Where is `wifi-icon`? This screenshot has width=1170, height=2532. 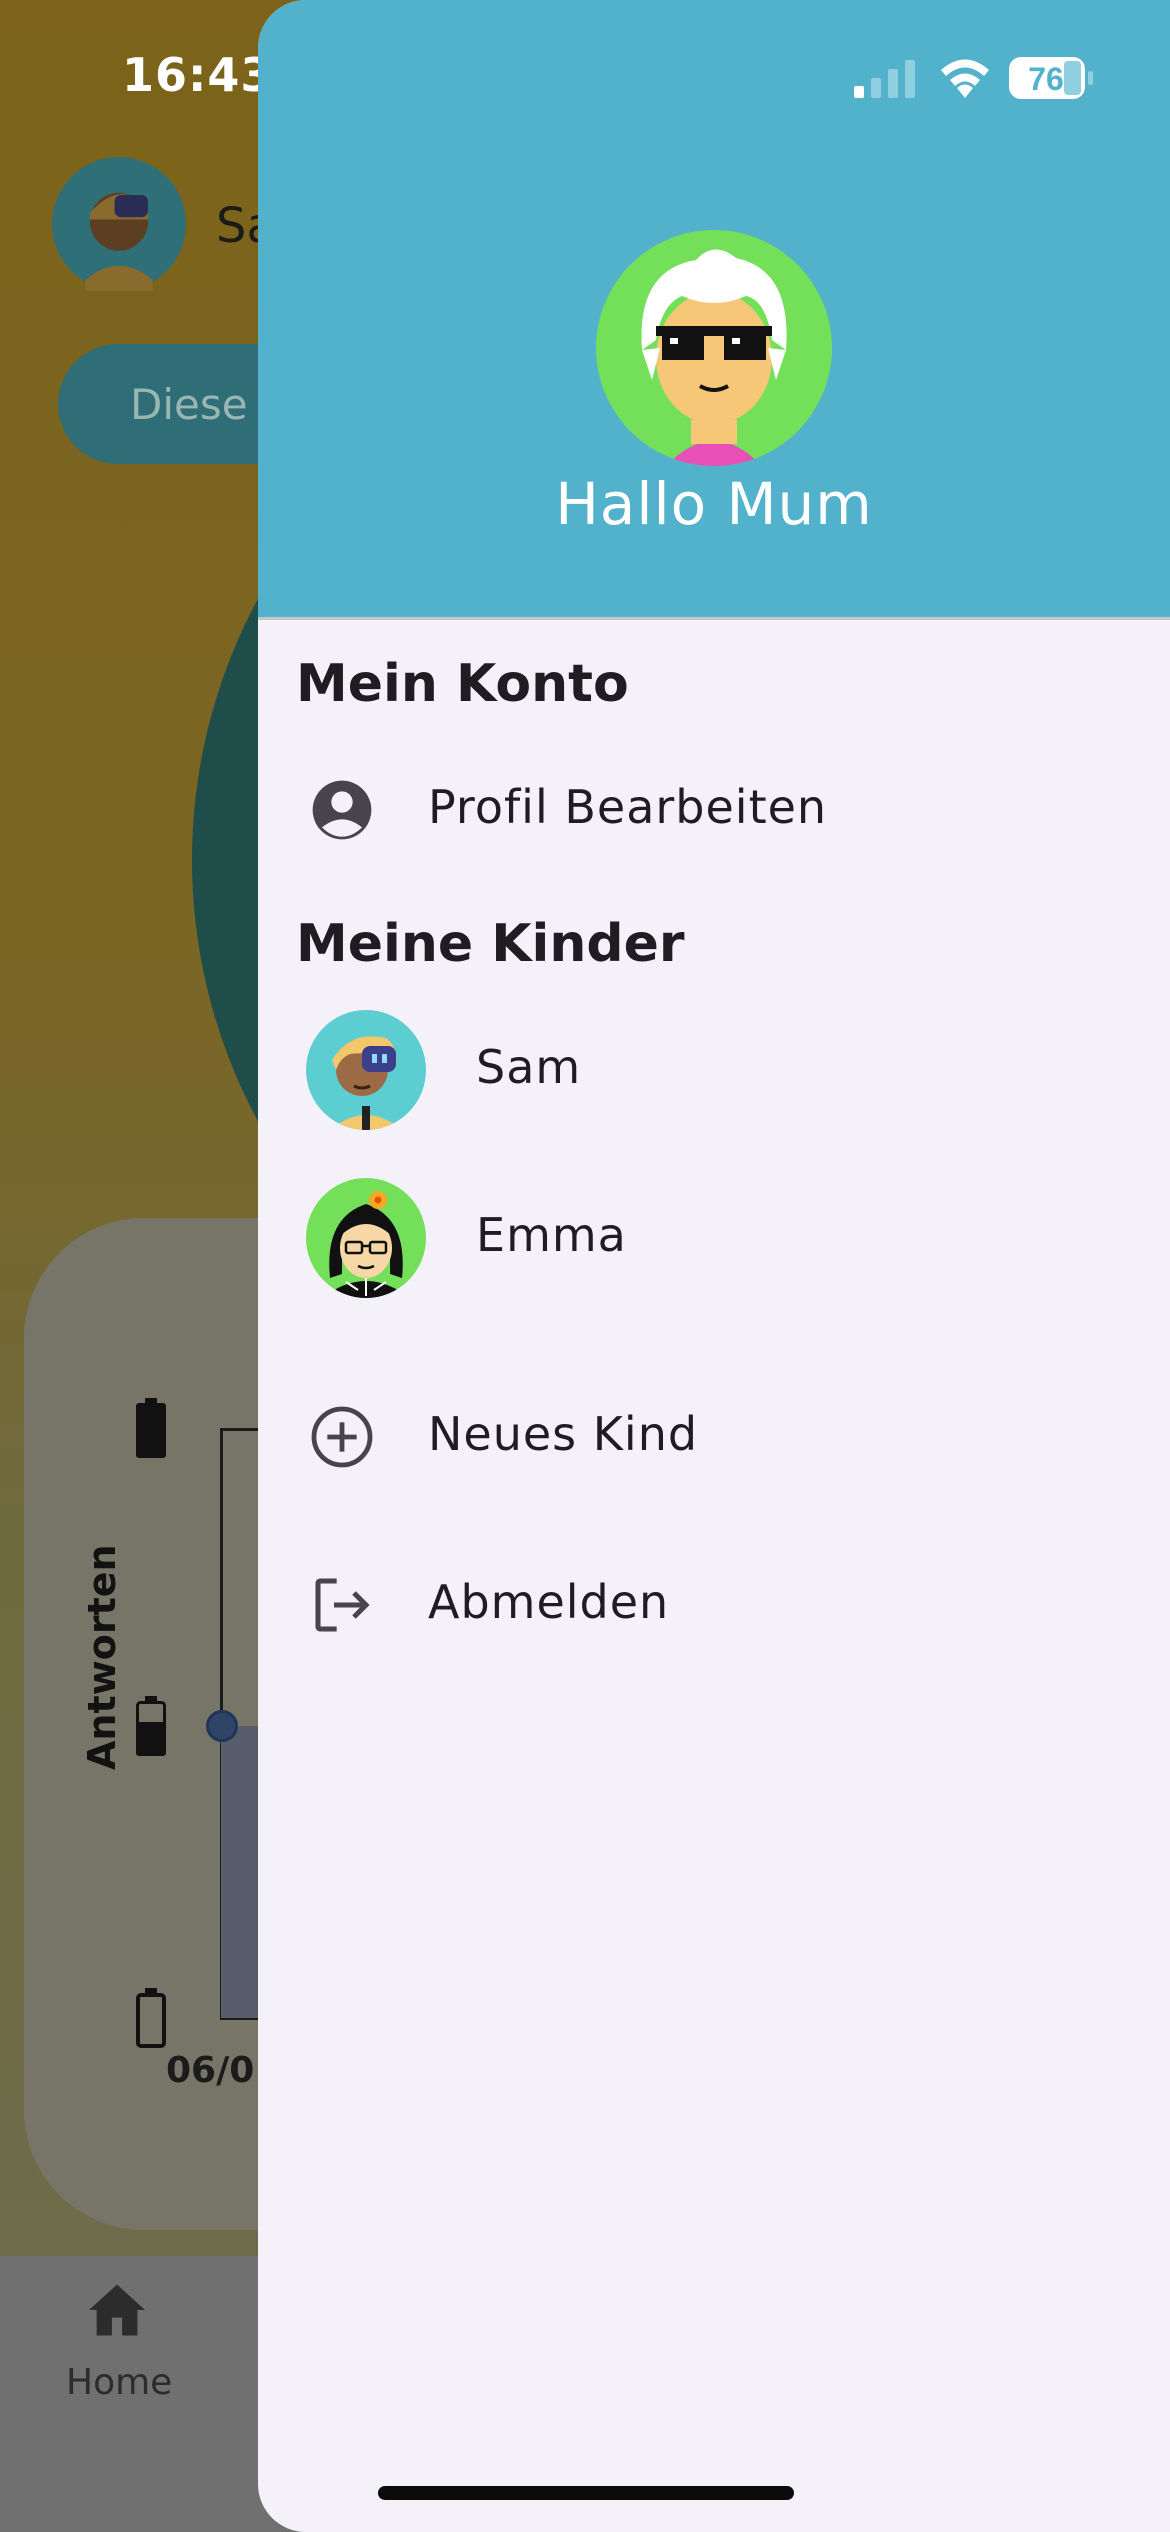
wifi-icon is located at coordinates (965, 78).